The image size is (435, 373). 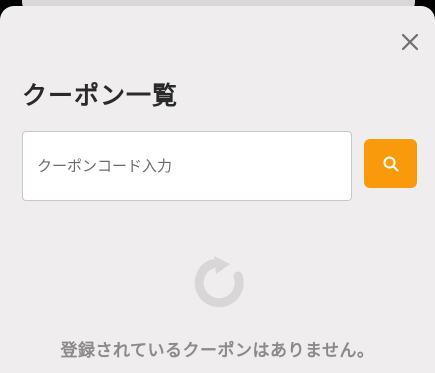 I want to click on close-icon, so click(x=410, y=42).